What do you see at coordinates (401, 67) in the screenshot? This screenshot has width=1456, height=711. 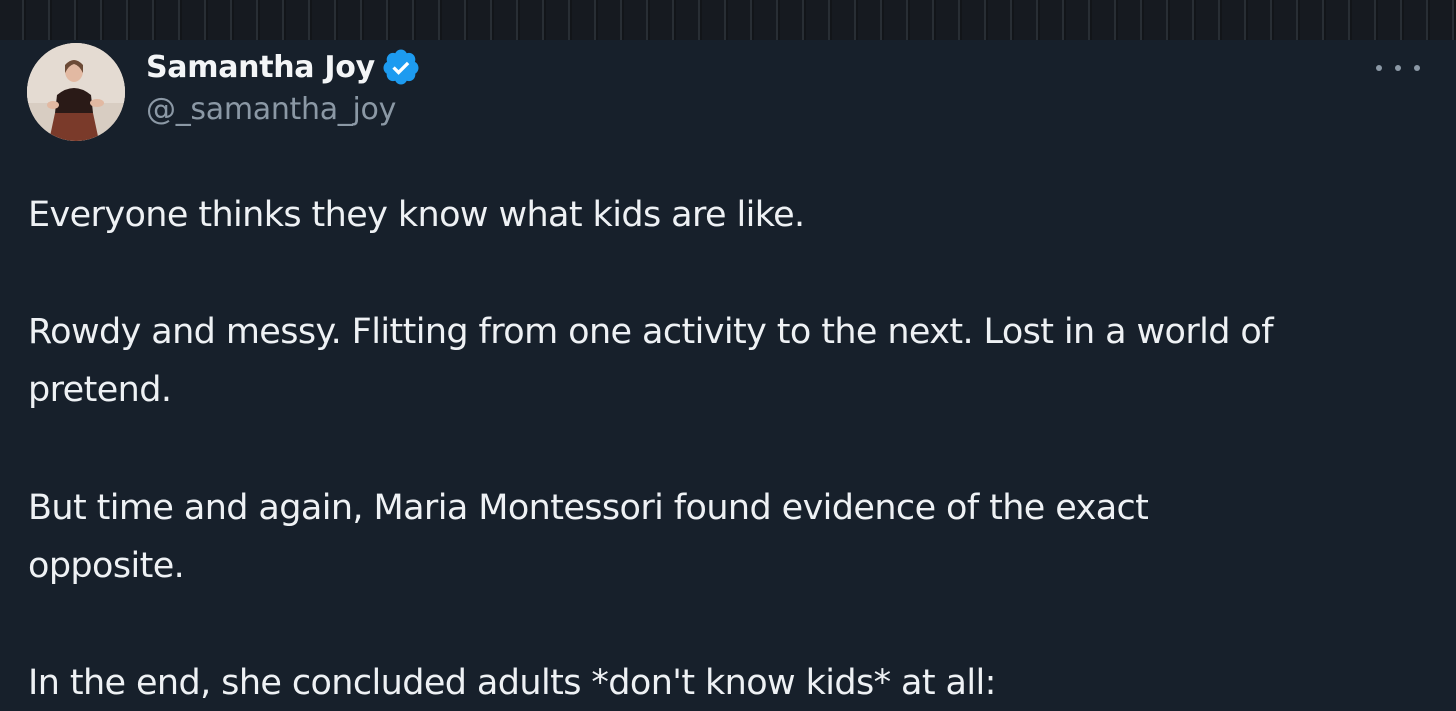 I see `verified-badge-icon` at bounding box center [401, 67].